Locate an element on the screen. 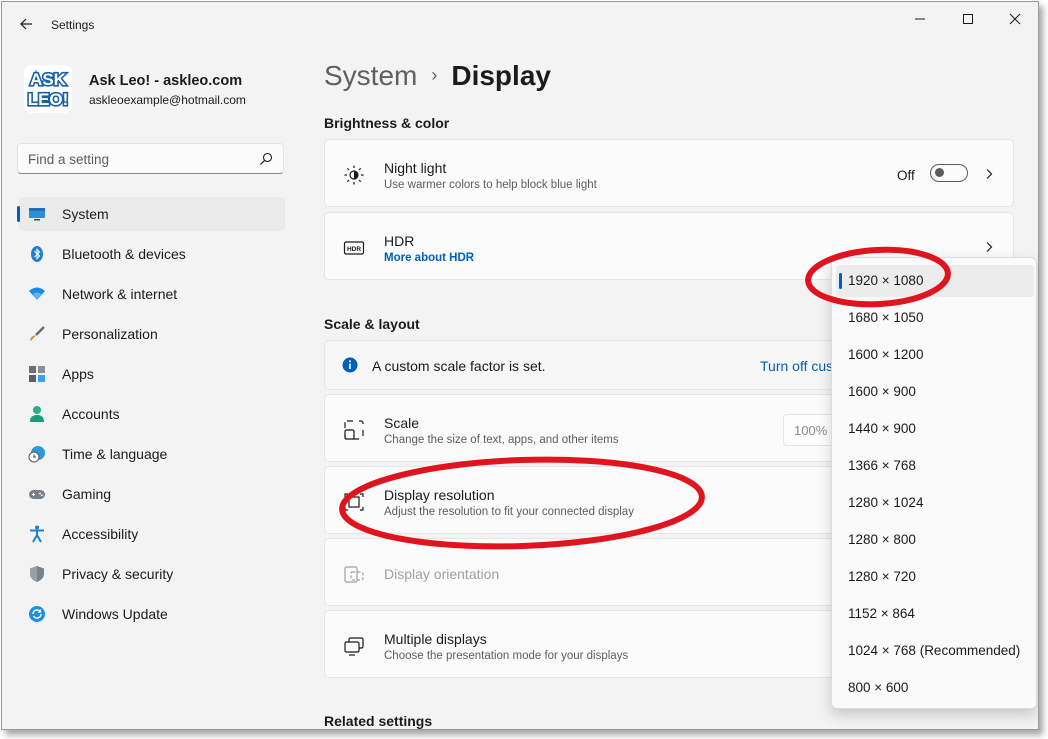 The image size is (1048, 739). back-button is located at coordinates (26, 24).